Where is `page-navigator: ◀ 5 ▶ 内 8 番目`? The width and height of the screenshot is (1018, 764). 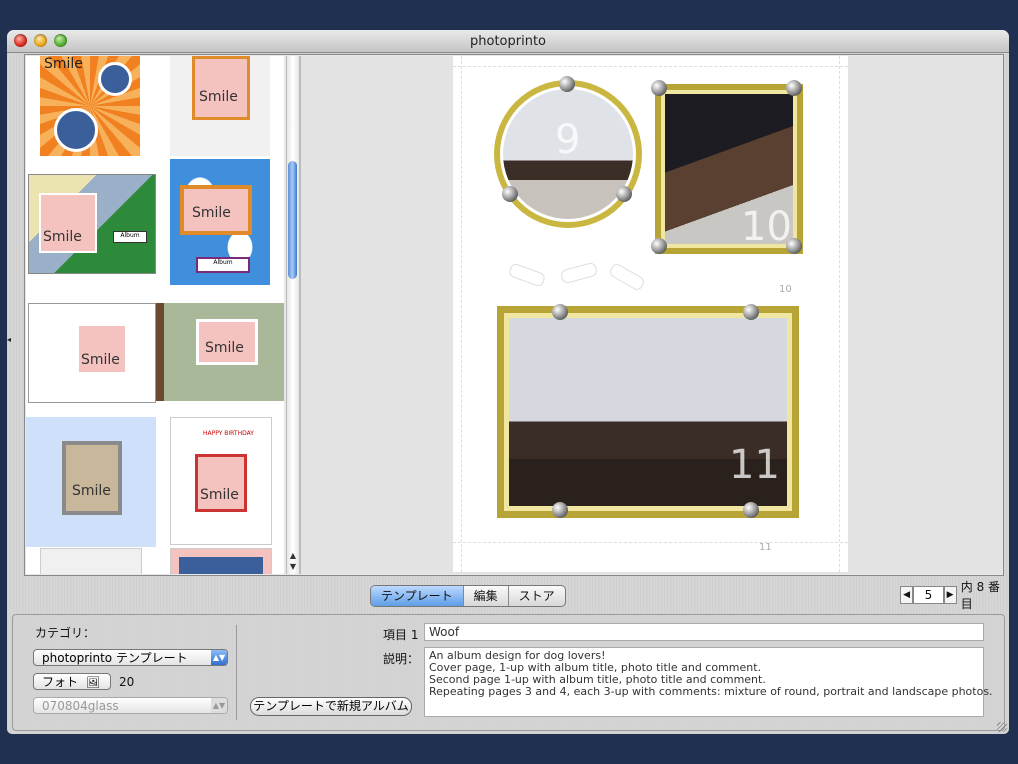 page-navigator: ◀ 5 ▶ 内 8 番目 is located at coordinates (954, 595).